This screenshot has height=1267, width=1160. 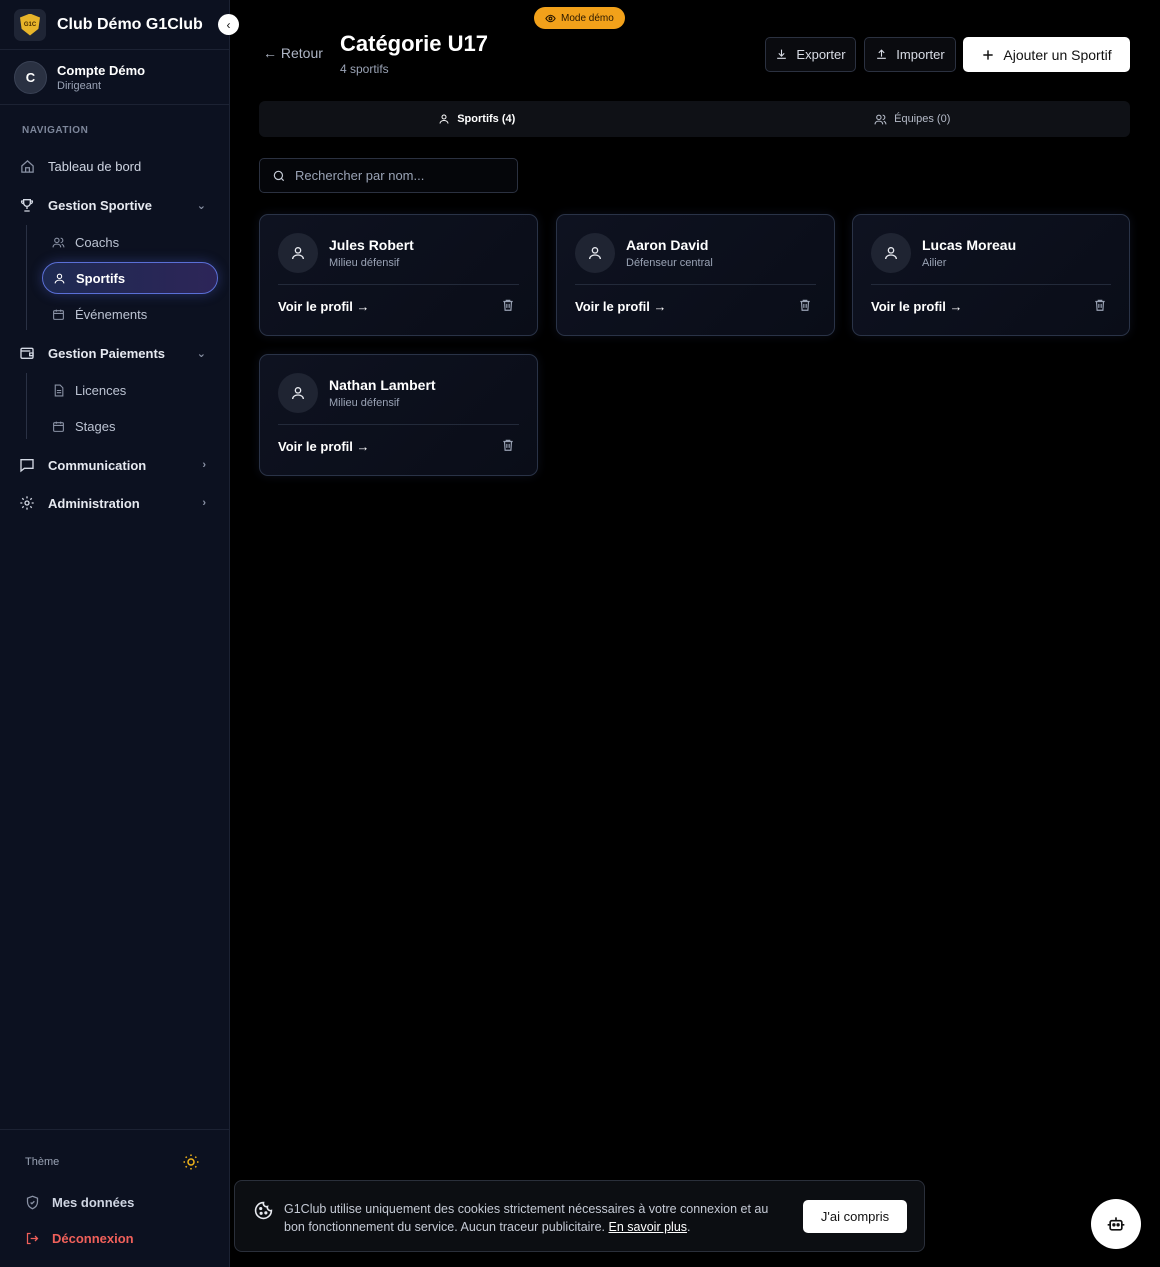 I want to click on tab-bar: Sportifs (4) Équipes (0), so click(x=694, y=119).